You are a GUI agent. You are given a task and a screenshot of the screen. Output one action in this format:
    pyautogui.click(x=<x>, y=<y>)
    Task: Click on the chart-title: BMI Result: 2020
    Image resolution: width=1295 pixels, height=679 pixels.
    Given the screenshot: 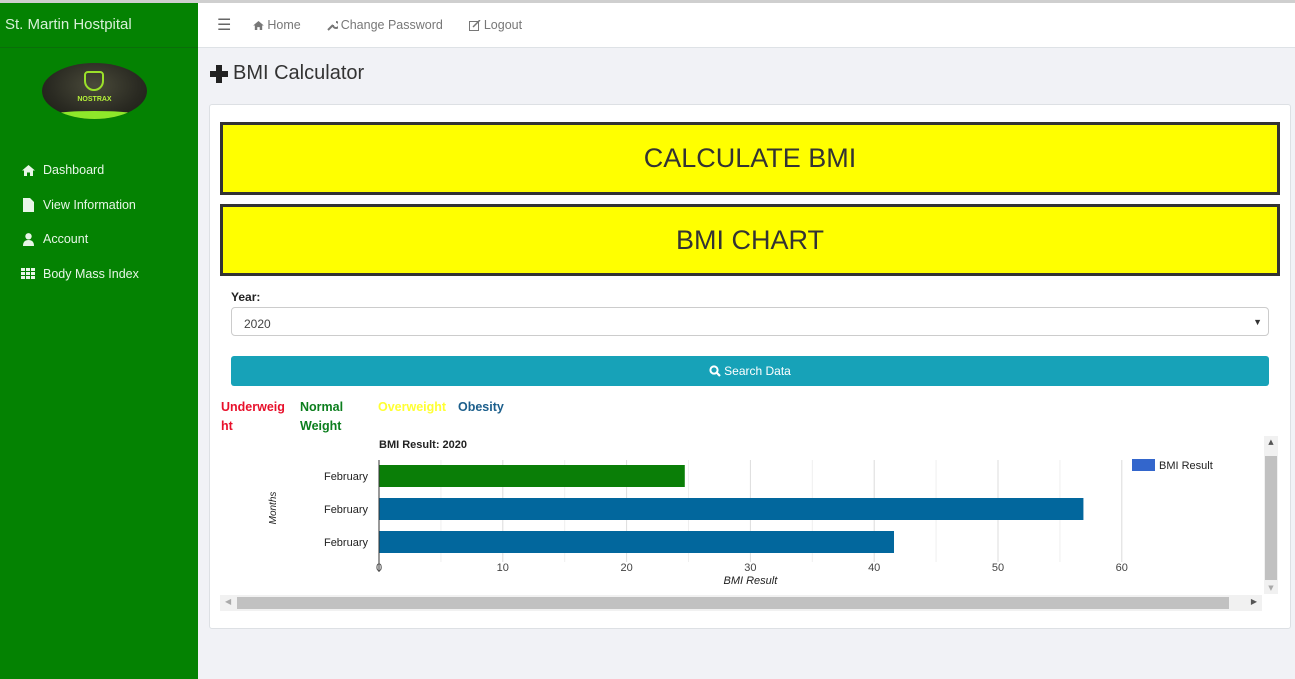 What is the action you would take?
    pyautogui.click(x=423, y=445)
    